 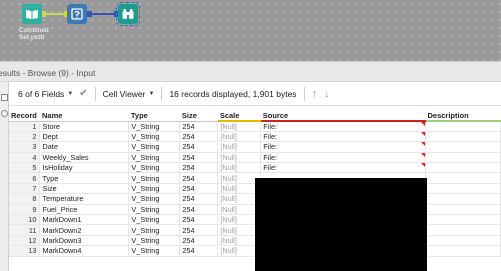 I want to click on record-cell: 3, so click(x=25, y=147).